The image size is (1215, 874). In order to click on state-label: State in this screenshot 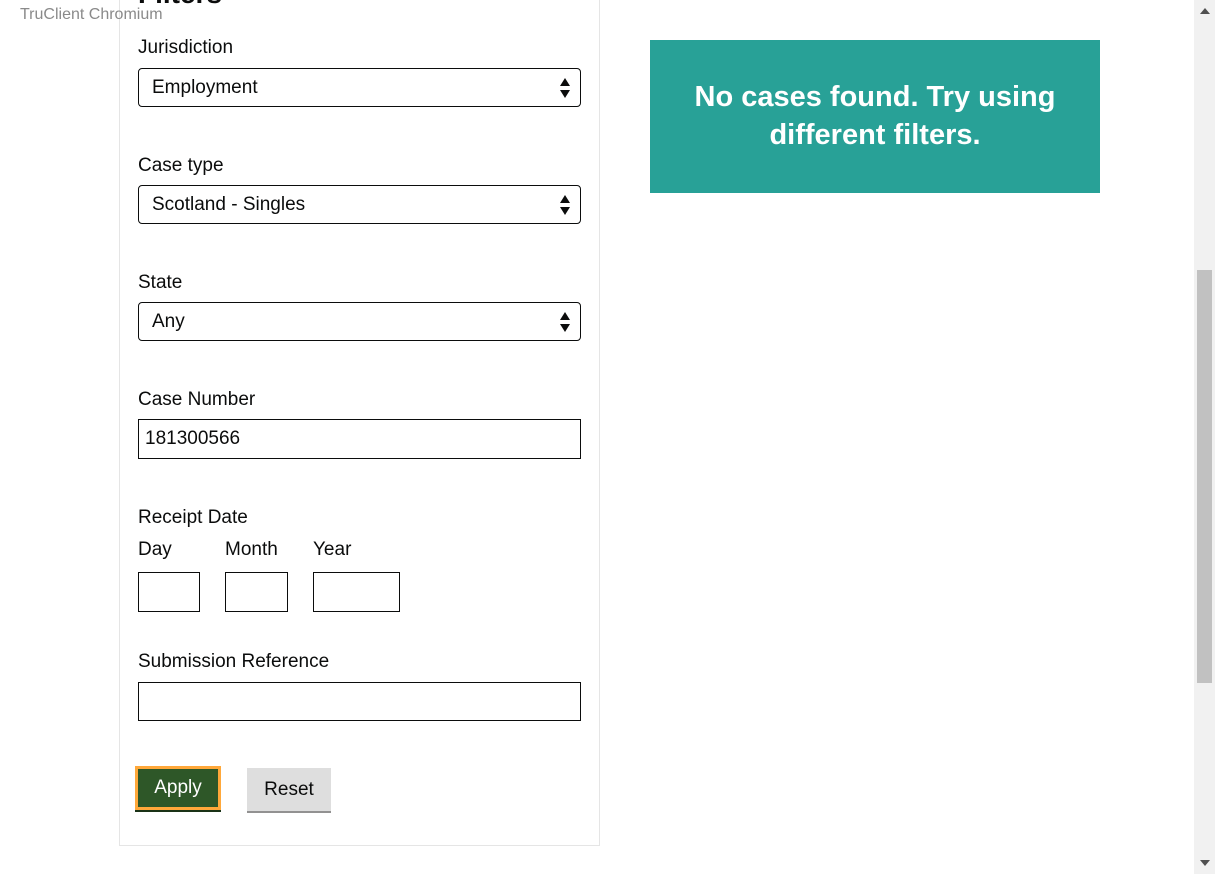, I will do `click(160, 282)`.